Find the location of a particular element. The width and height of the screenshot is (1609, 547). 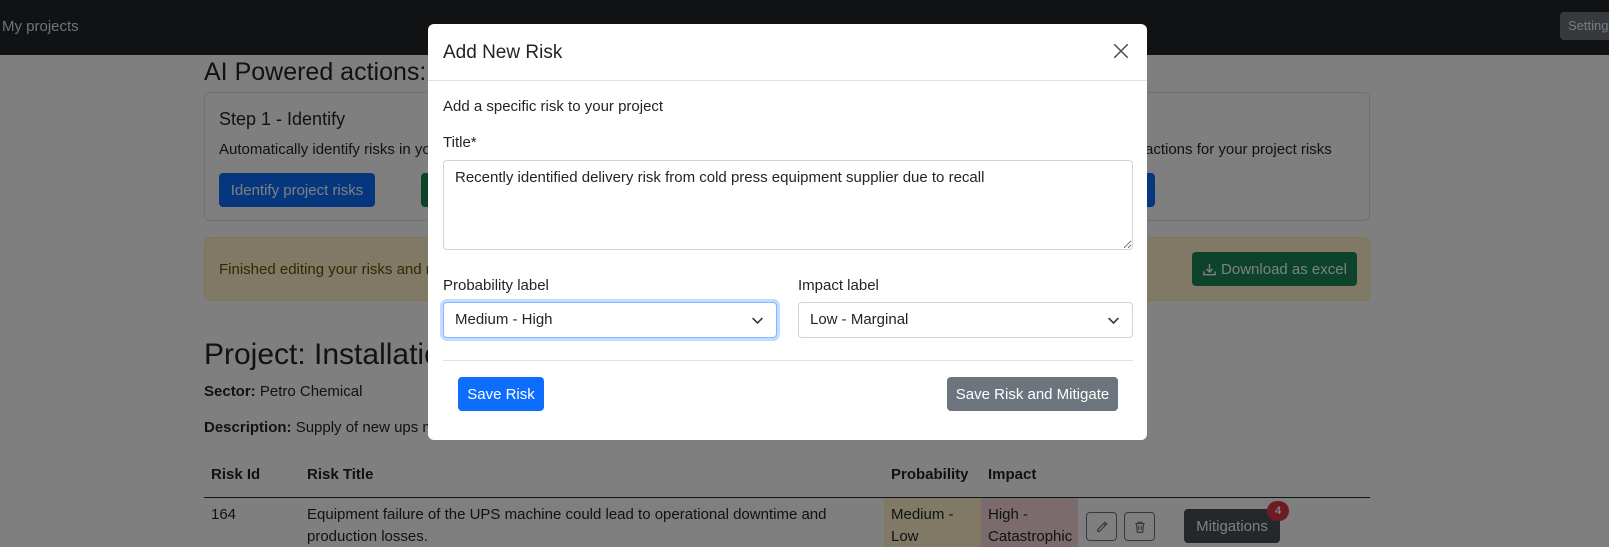

impact-select-value: Low - Marginal is located at coordinates (859, 319).